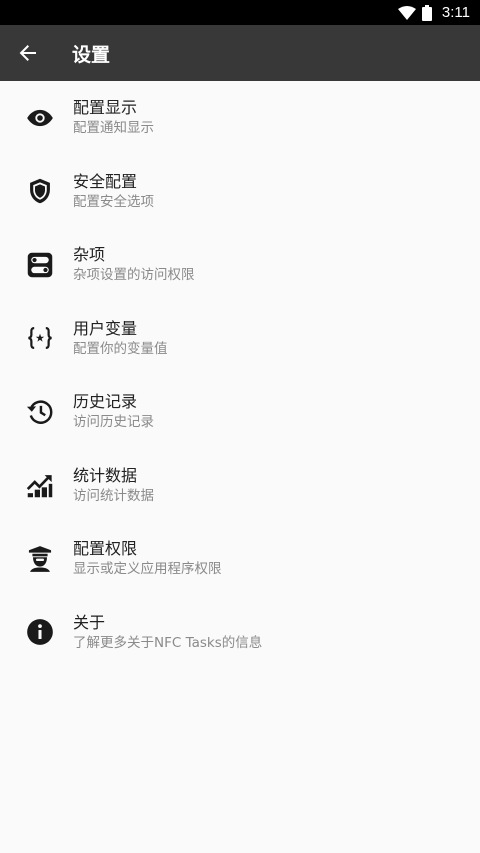  What do you see at coordinates (240, 339) in the screenshot?
I see `settings-item-user-variables: 用户变量 配置你的变量值` at bounding box center [240, 339].